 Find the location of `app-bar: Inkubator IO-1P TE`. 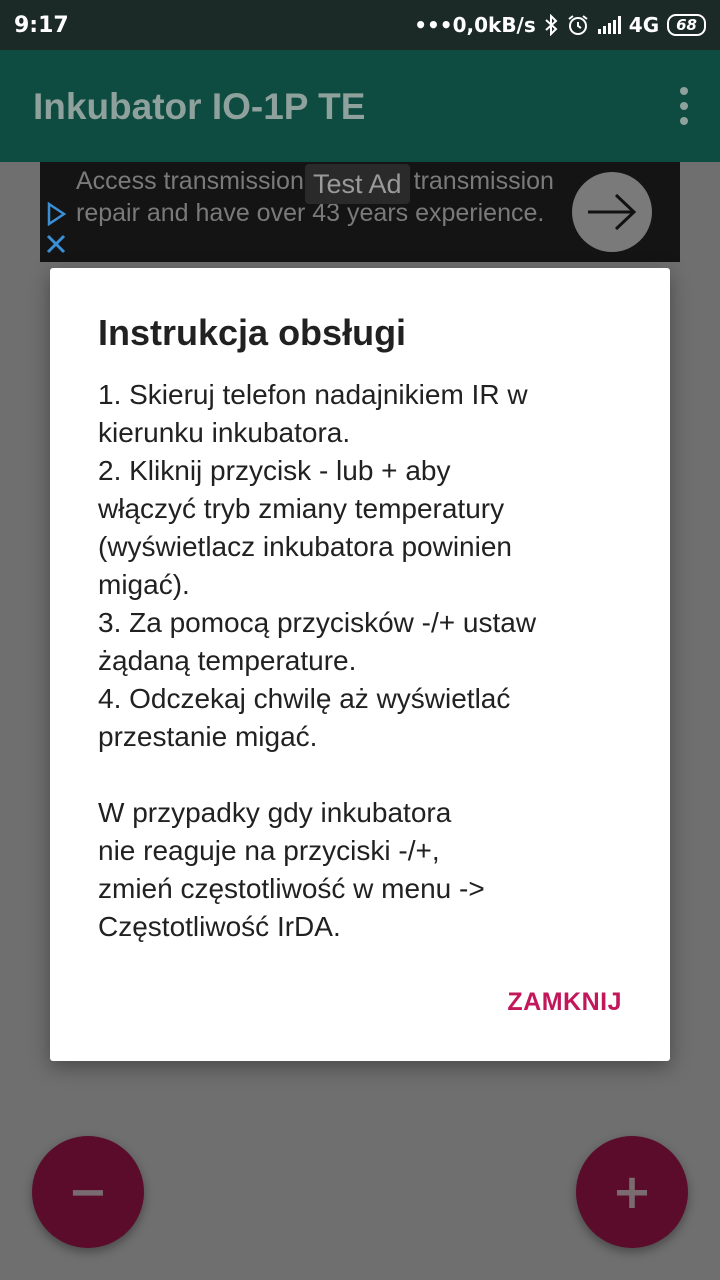

app-bar: Inkubator IO-1P TE is located at coordinates (360, 106).